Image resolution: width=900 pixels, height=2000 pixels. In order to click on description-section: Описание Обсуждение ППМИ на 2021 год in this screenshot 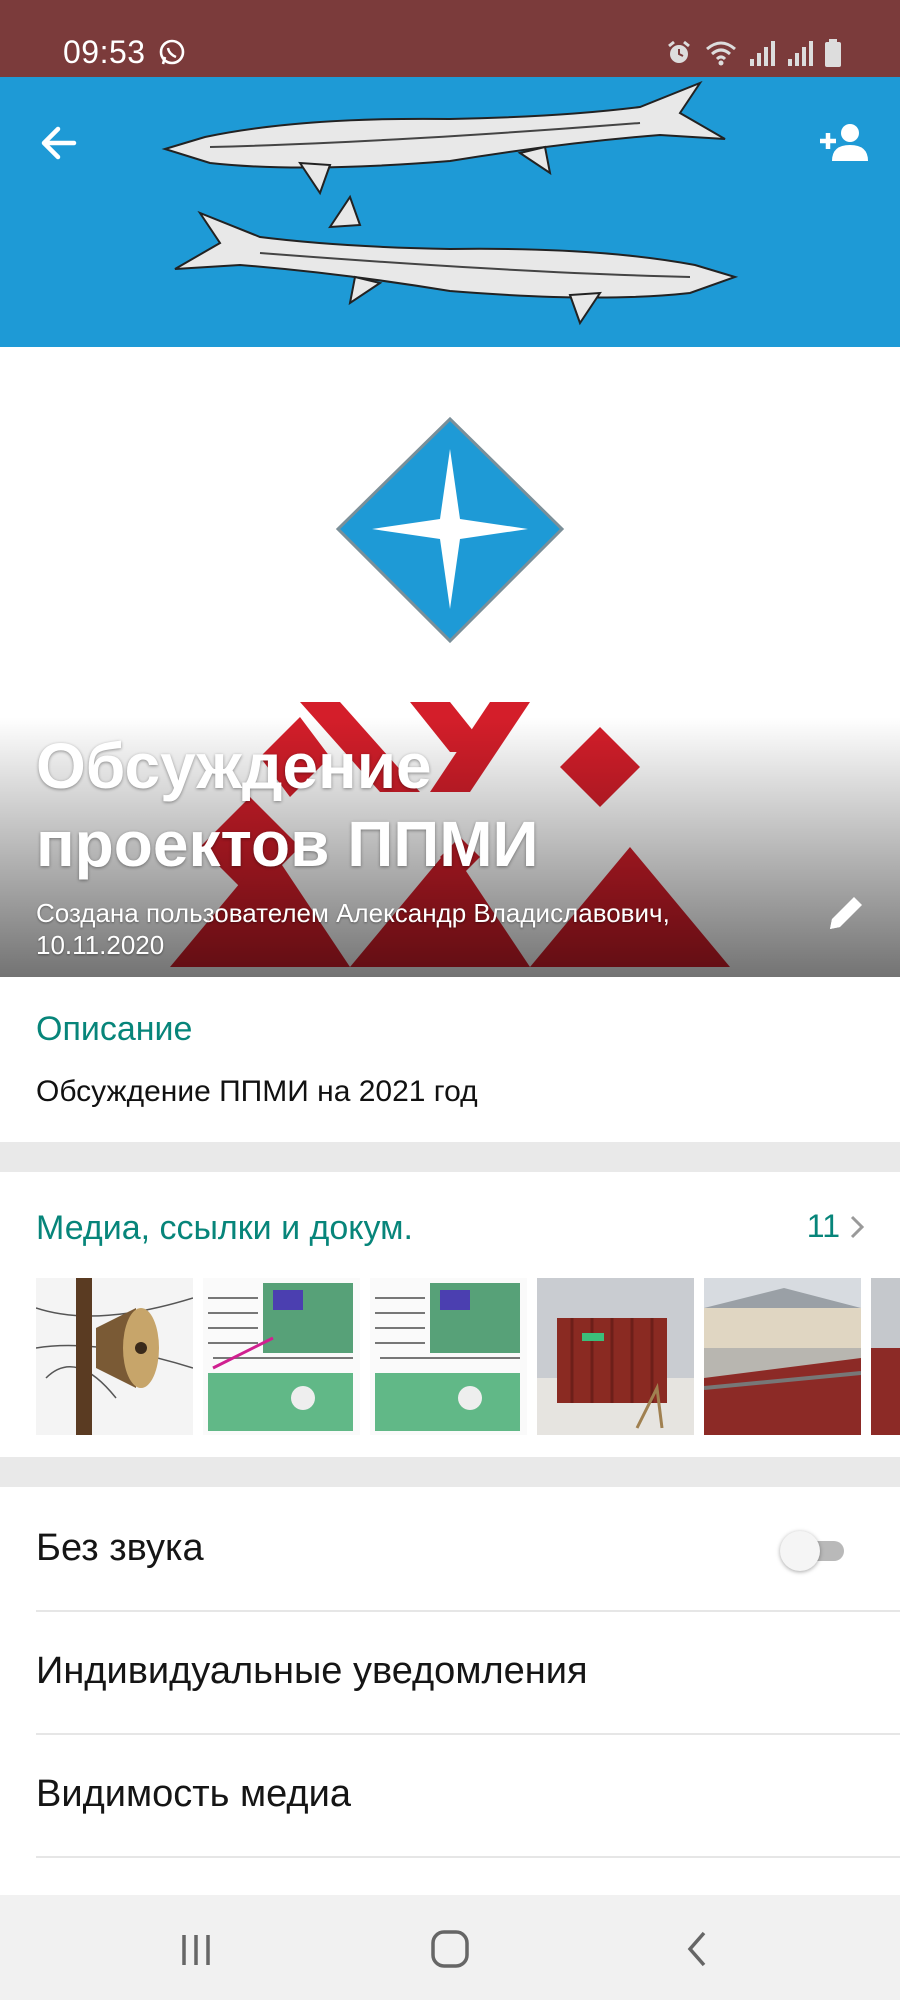, I will do `click(450, 1059)`.